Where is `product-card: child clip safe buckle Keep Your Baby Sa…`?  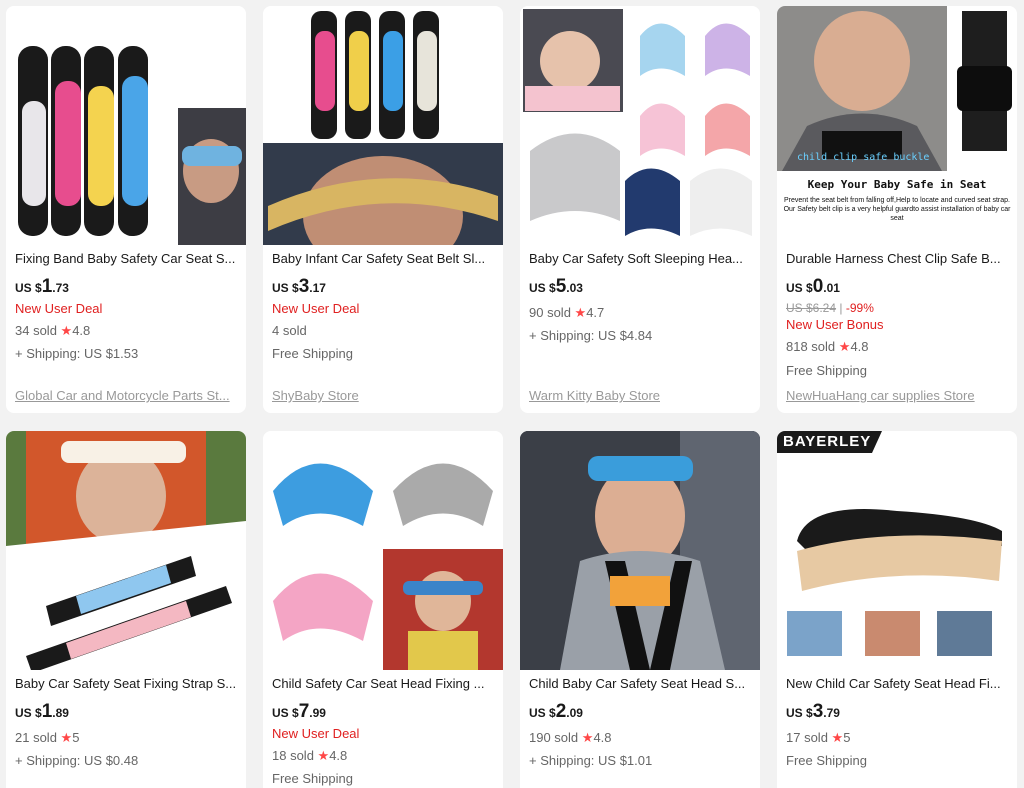
product-card: child clip safe buckle Keep Your Baby Sa… is located at coordinates (897, 209).